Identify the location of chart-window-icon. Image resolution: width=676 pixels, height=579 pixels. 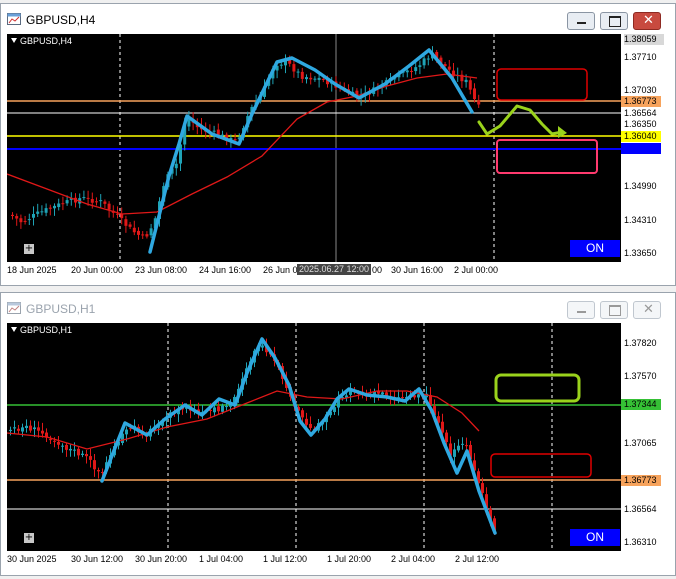
(14, 308).